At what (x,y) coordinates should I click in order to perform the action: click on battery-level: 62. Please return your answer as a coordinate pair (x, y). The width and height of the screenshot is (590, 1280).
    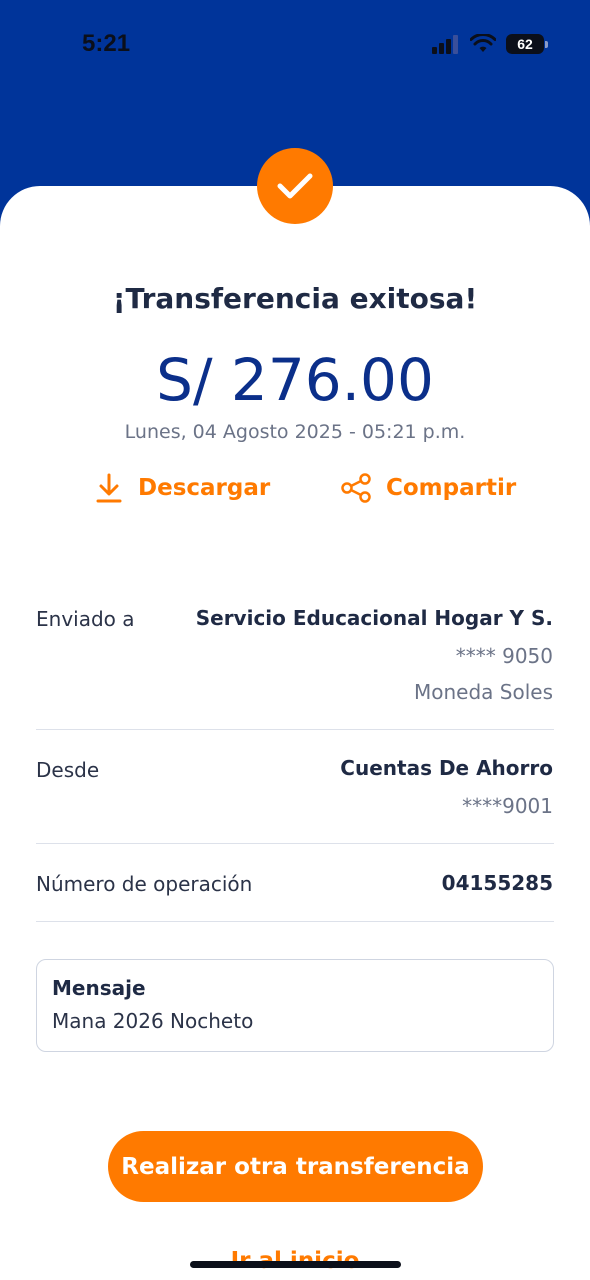
    Looking at the image, I should click on (525, 44).